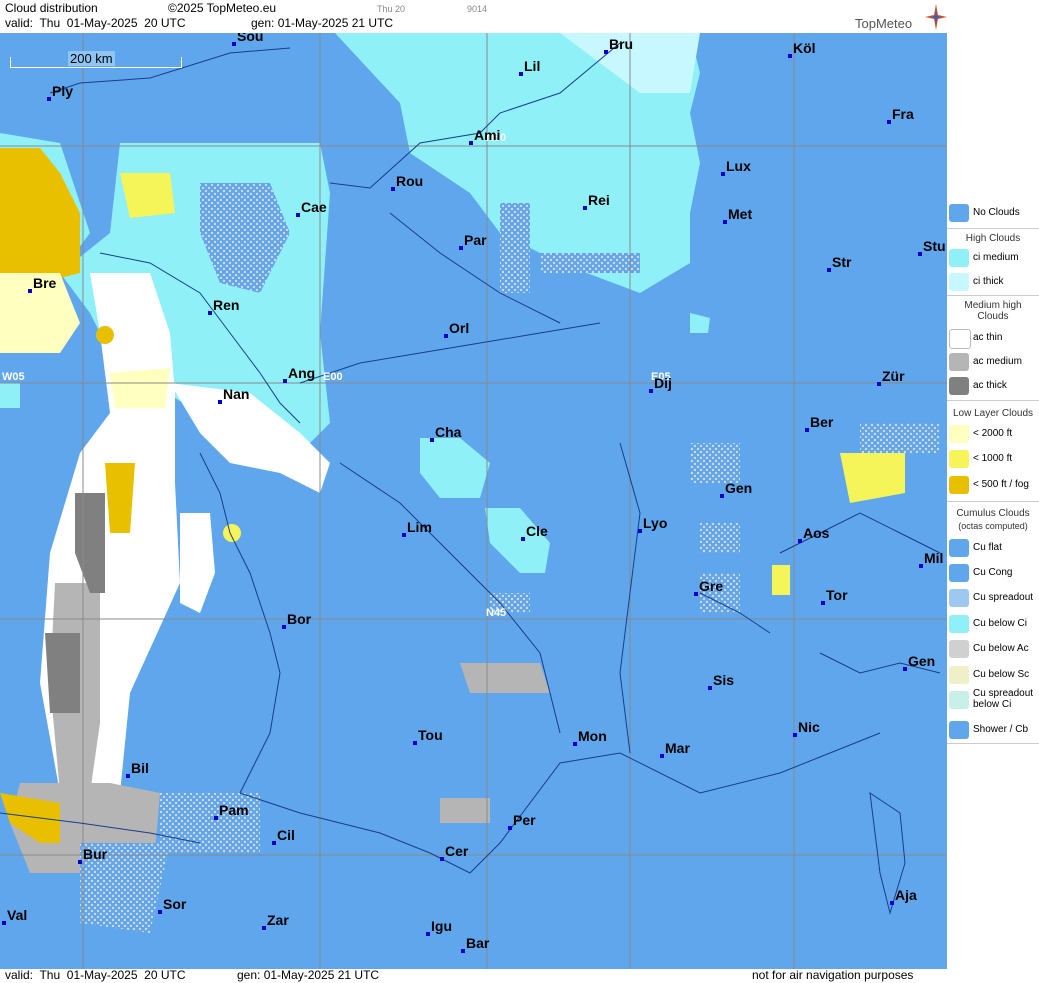  I want to click on legend-label: Cu below Ci, so click(1000, 623).